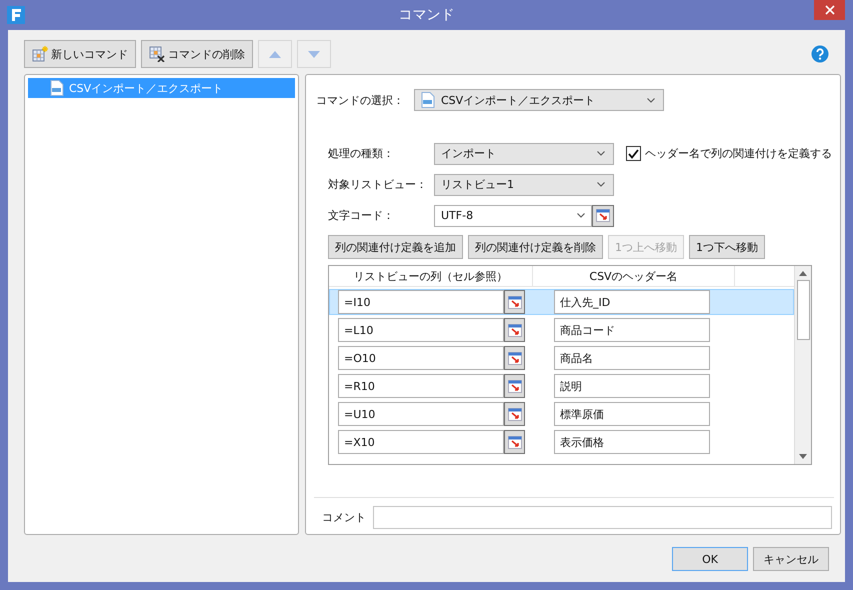 This screenshot has width=853, height=590. I want to click on scroll-down-icon, so click(803, 456).